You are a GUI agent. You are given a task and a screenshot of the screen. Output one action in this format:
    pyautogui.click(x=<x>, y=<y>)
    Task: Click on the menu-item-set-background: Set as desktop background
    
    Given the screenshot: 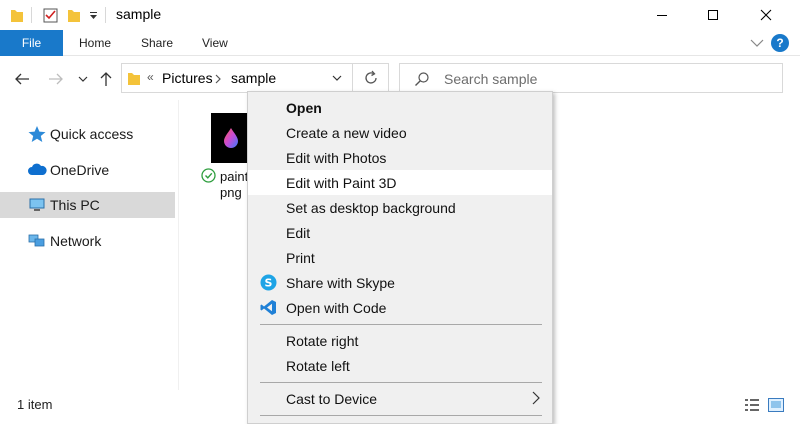 What is the action you would take?
    pyautogui.click(x=400, y=207)
    